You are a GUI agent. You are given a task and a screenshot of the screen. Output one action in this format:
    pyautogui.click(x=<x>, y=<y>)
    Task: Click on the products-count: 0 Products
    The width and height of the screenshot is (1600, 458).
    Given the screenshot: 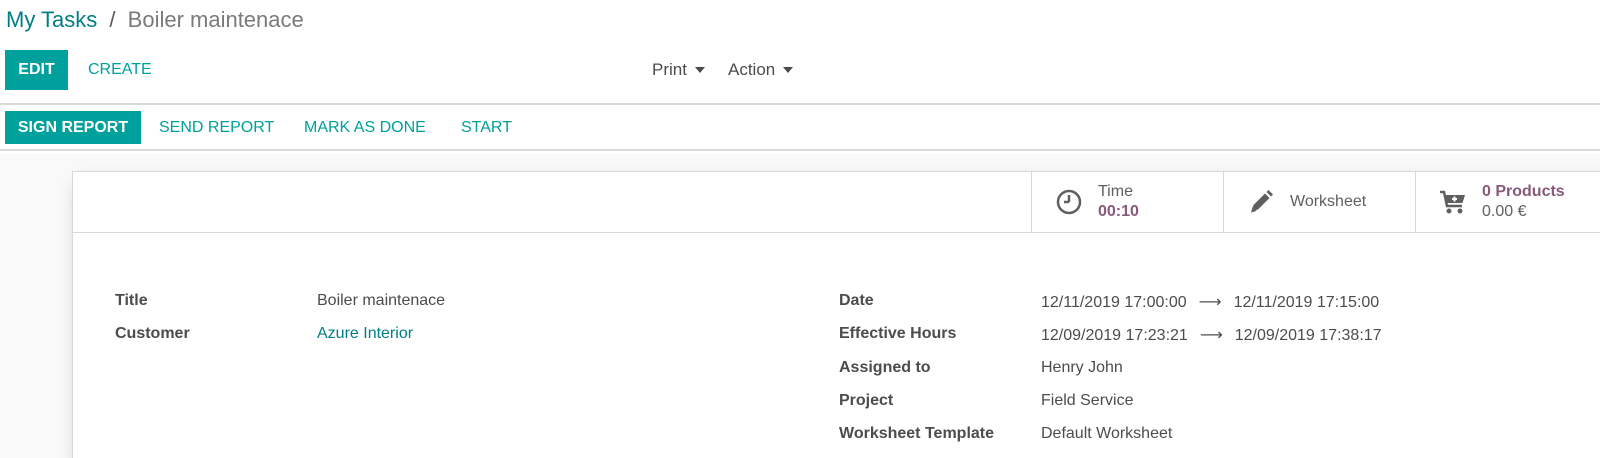 What is the action you would take?
    pyautogui.click(x=1523, y=191)
    